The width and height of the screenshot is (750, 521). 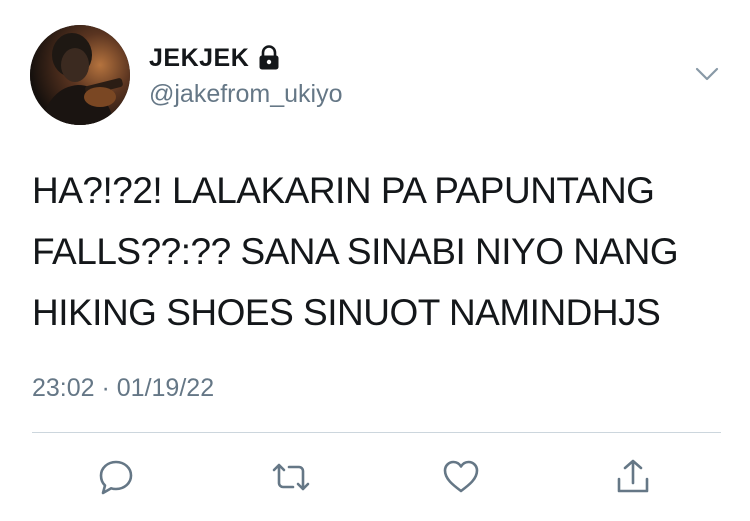 What do you see at coordinates (375, 476) in the screenshot?
I see `tweet-actions` at bounding box center [375, 476].